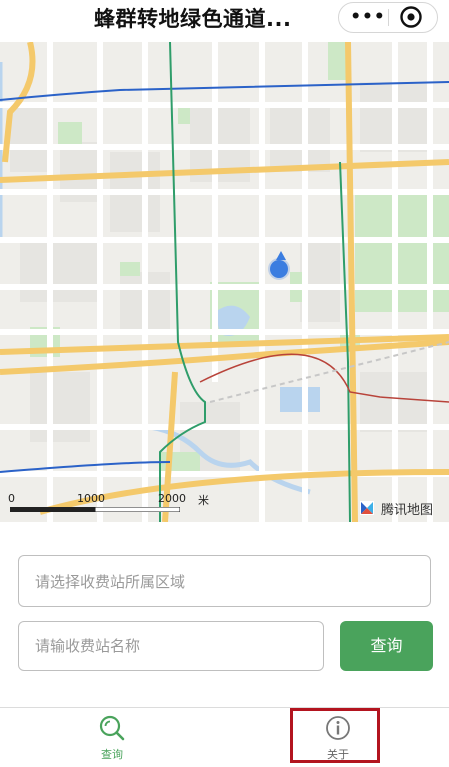  Describe the element at coordinates (171, 646) in the screenshot. I see `station-name-input` at that location.